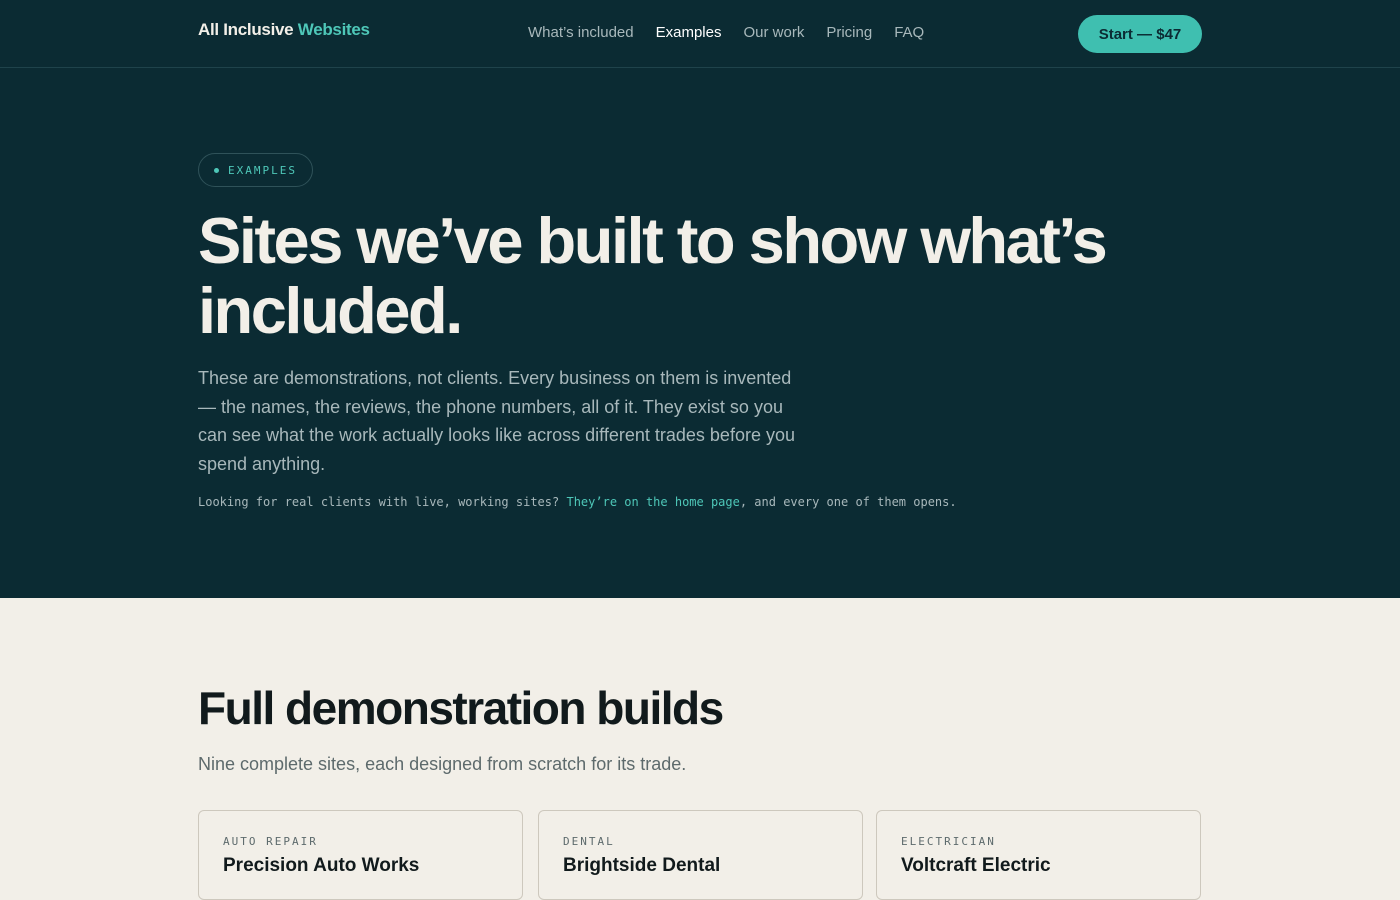 The height and width of the screenshot is (900, 1400). What do you see at coordinates (589, 841) in the screenshot?
I see `card-category: DENTAL` at bounding box center [589, 841].